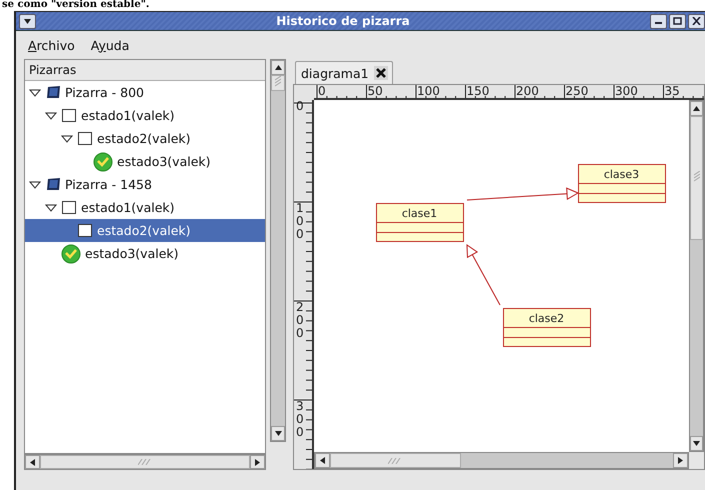 The height and width of the screenshot is (490, 705). I want to click on class-name: clase2, so click(546, 318).